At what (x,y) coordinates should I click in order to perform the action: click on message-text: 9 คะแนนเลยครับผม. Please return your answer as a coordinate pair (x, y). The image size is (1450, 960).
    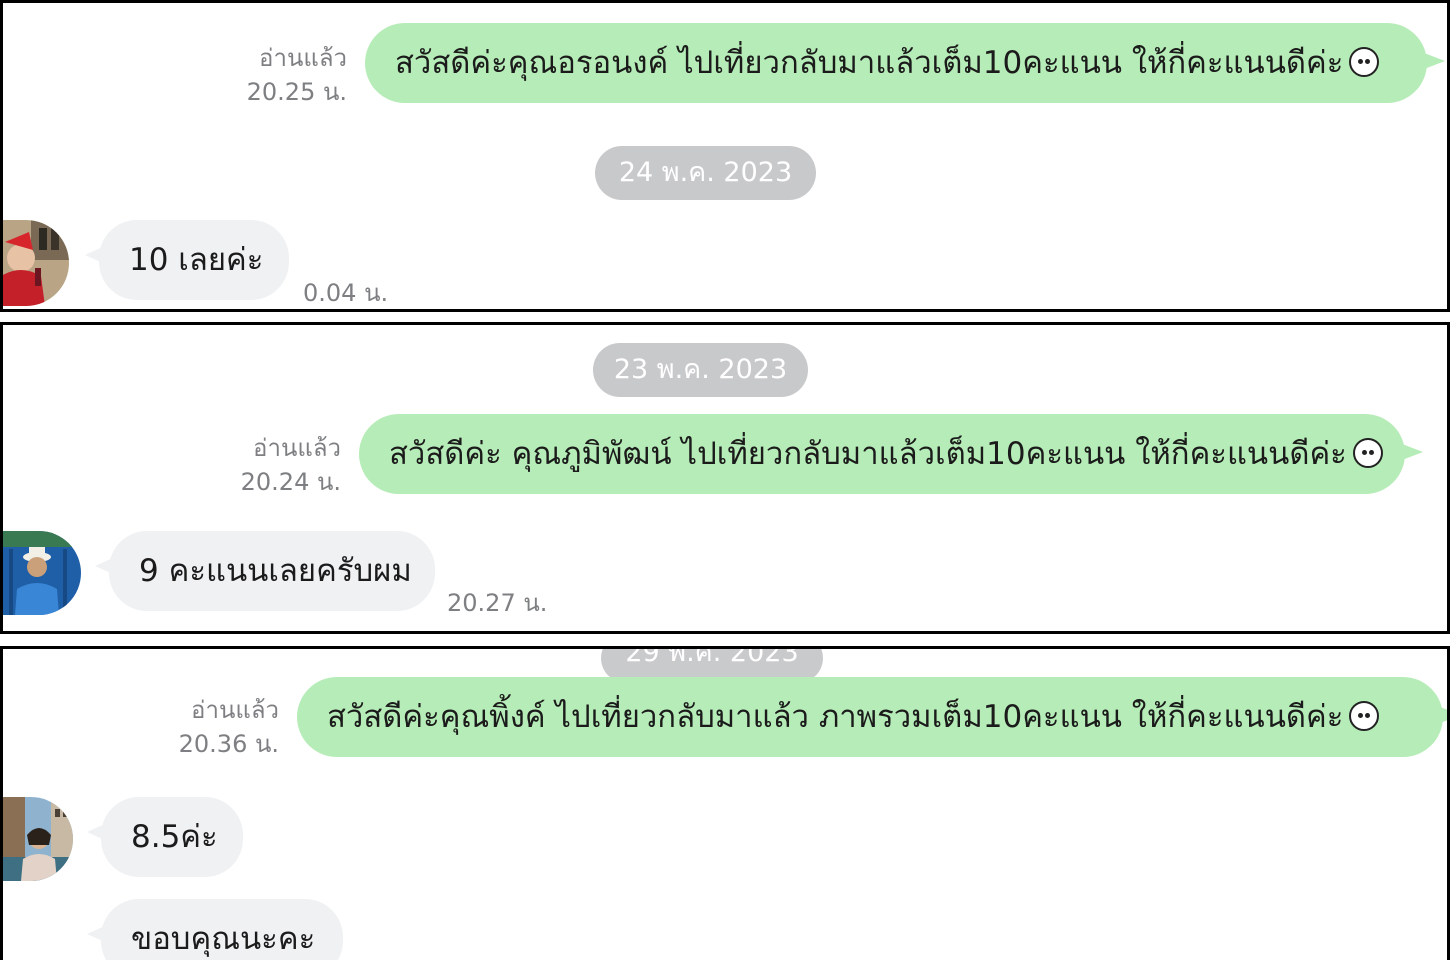
    Looking at the image, I should click on (275, 571).